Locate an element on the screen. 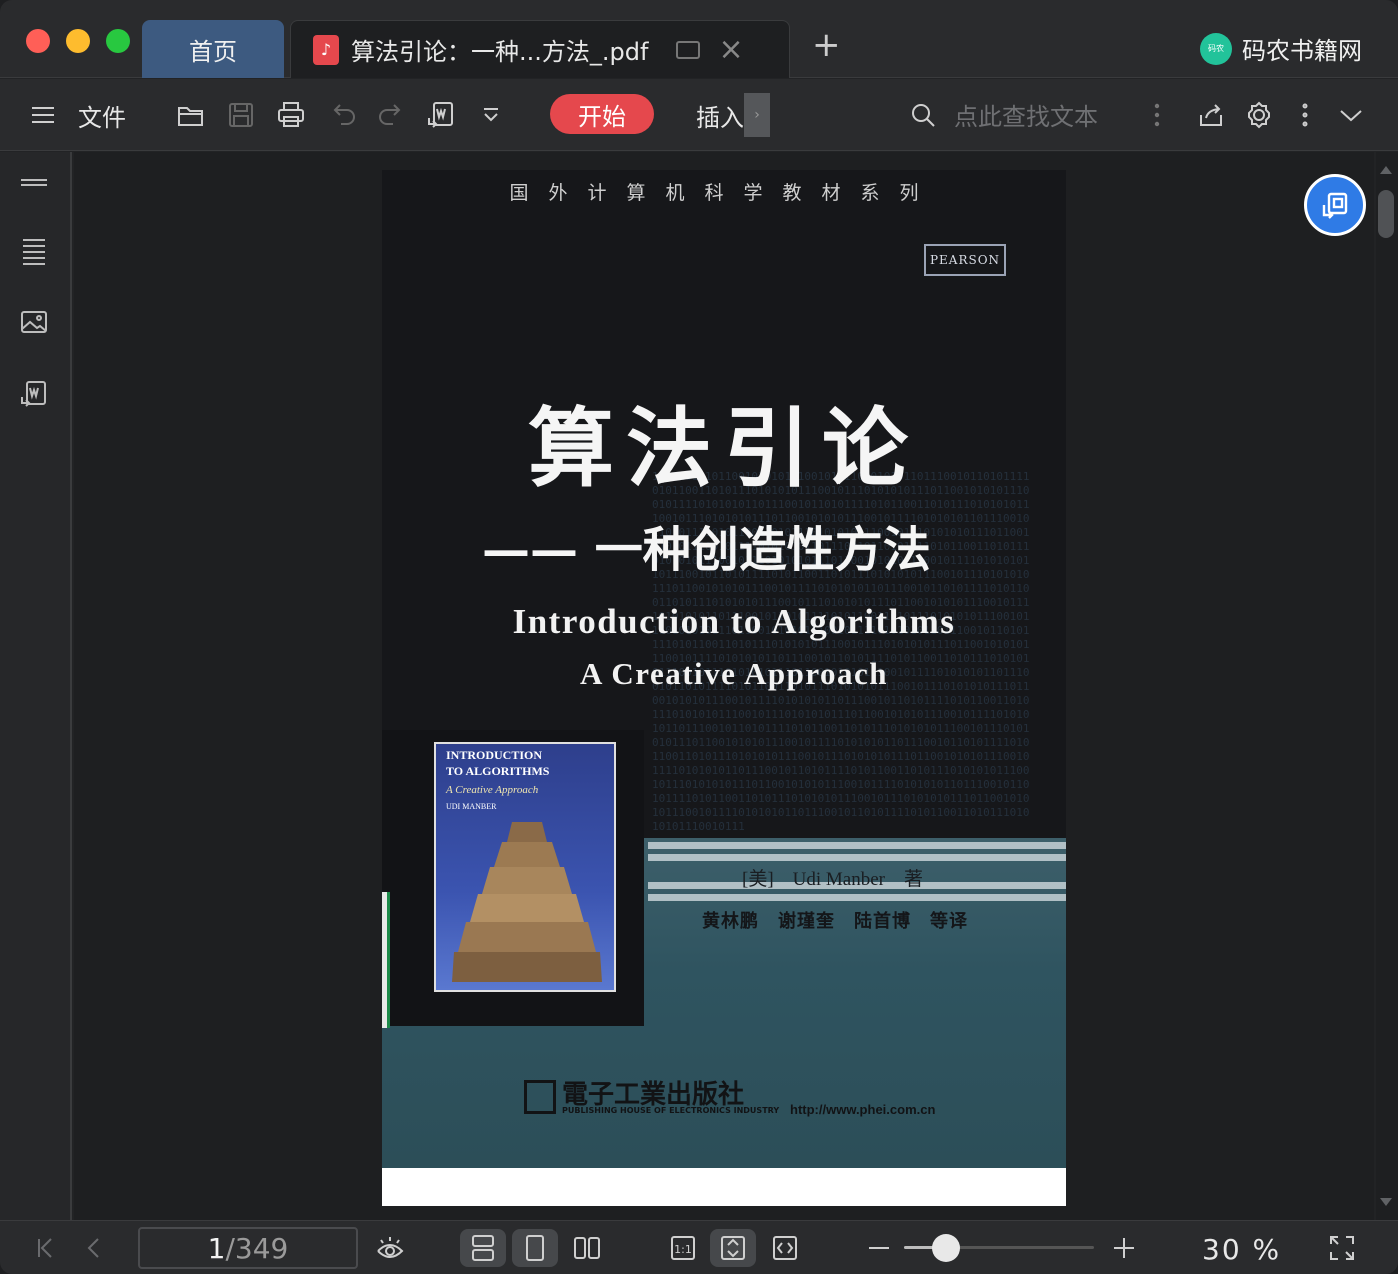 The height and width of the screenshot is (1274, 1398). collapse-toolbar-button is located at coordinates (1351, 115).